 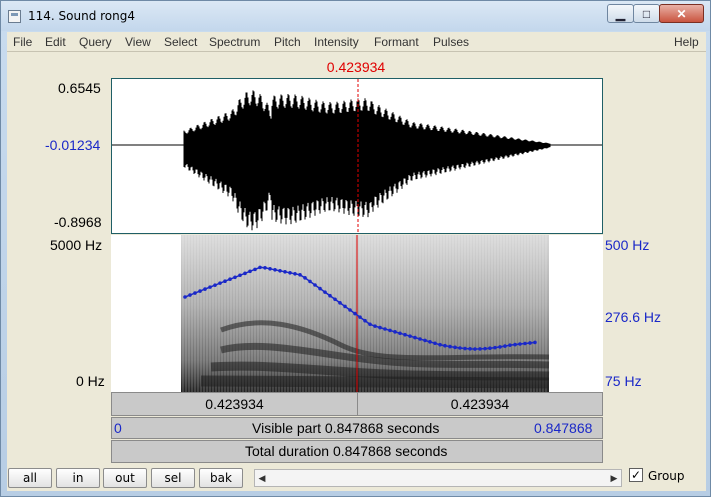 I want to click on total-duration-bar: Total duration 0.847868 seconds, so click(x=357, y=451).